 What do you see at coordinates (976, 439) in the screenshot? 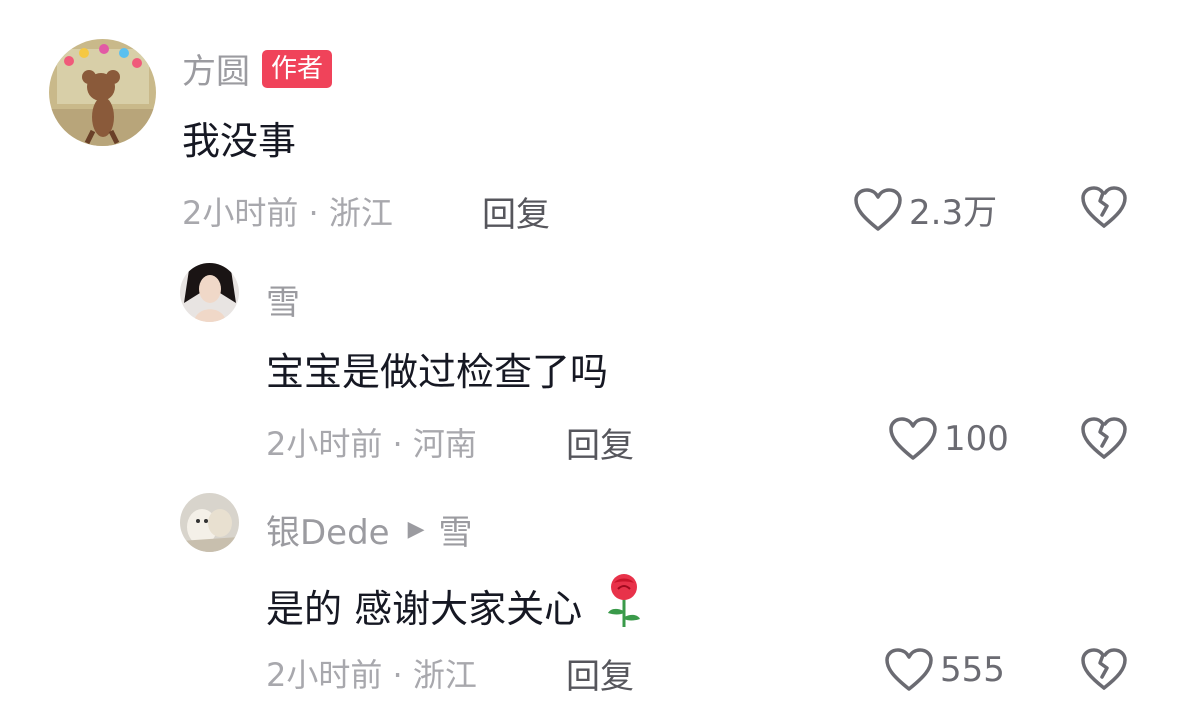
I see `like-count: 100` at bounding box center [976, 439].